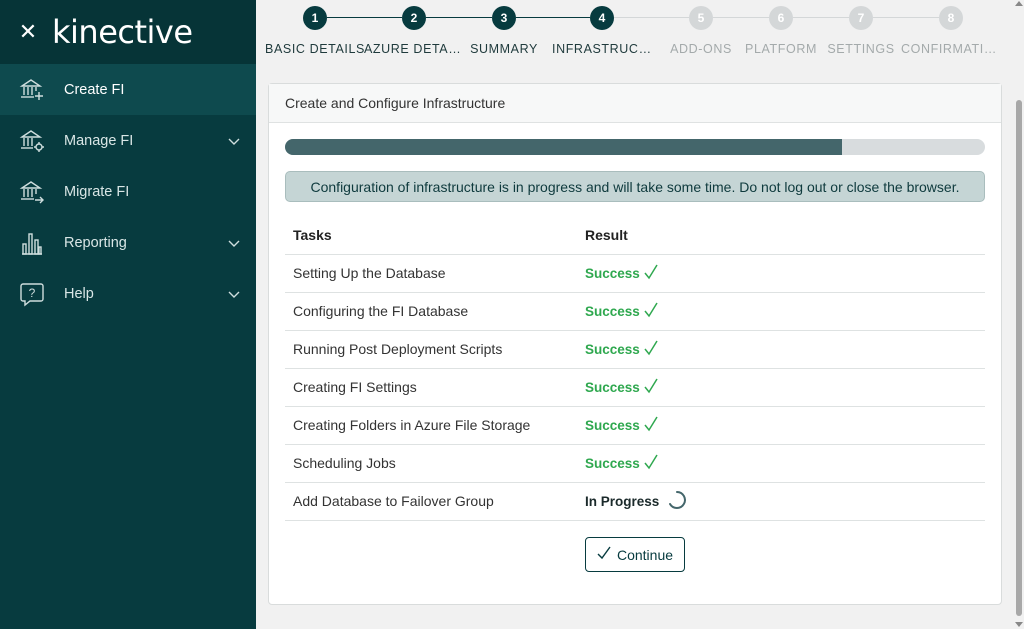  I want to click on table-row: Running Post Deployment Scripts Success, so click(635, 348).